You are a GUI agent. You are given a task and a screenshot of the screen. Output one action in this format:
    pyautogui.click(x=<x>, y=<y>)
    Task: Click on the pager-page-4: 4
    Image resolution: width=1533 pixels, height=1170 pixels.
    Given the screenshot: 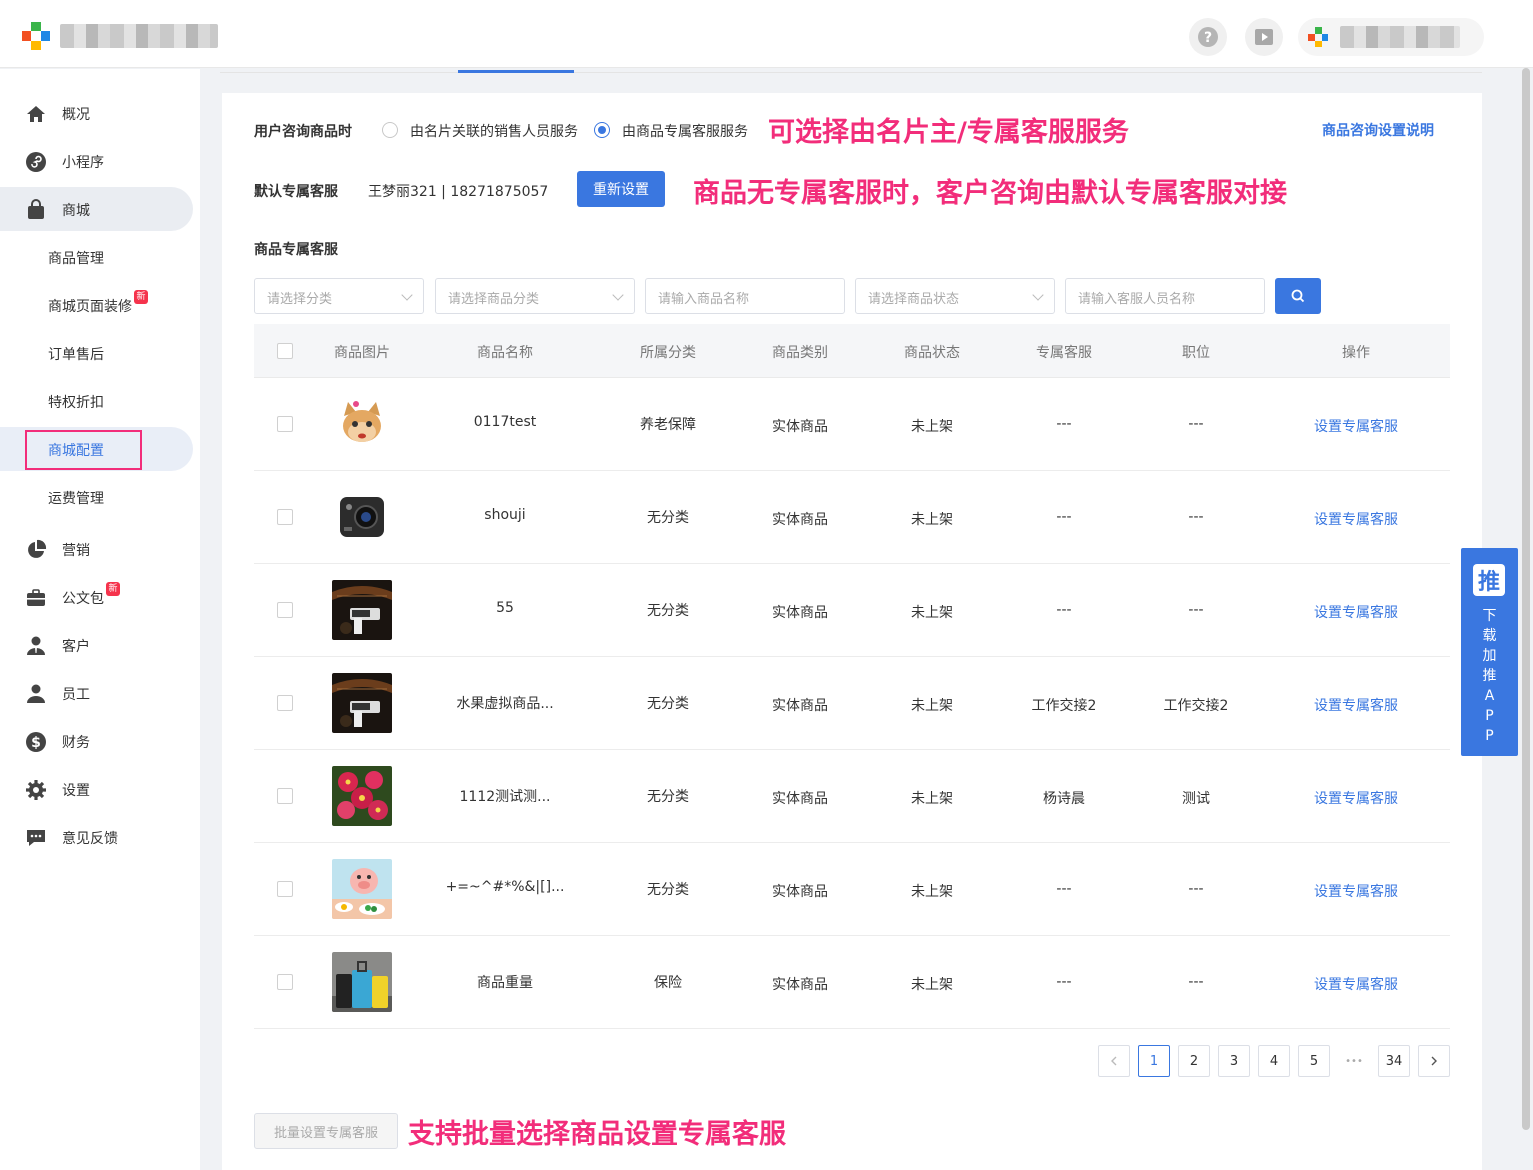 What is the action you would take?
    pyautogui.click(x=1274, y=1061)
    